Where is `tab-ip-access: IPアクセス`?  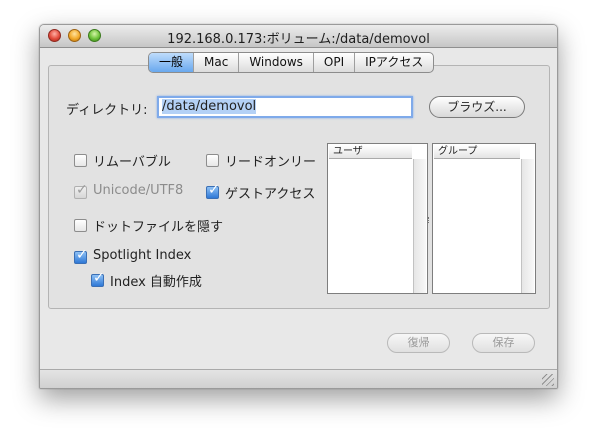
tab-ip-access: IPアクセス is located at coordinates (394, 62).